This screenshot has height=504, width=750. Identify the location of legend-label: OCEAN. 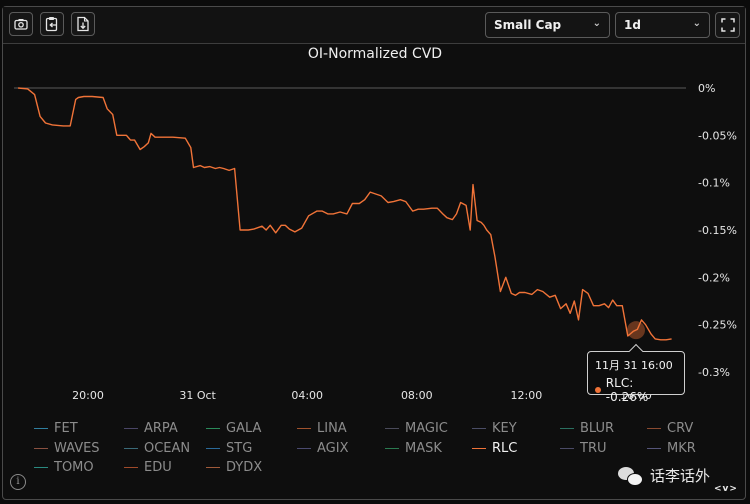
(167, 448).